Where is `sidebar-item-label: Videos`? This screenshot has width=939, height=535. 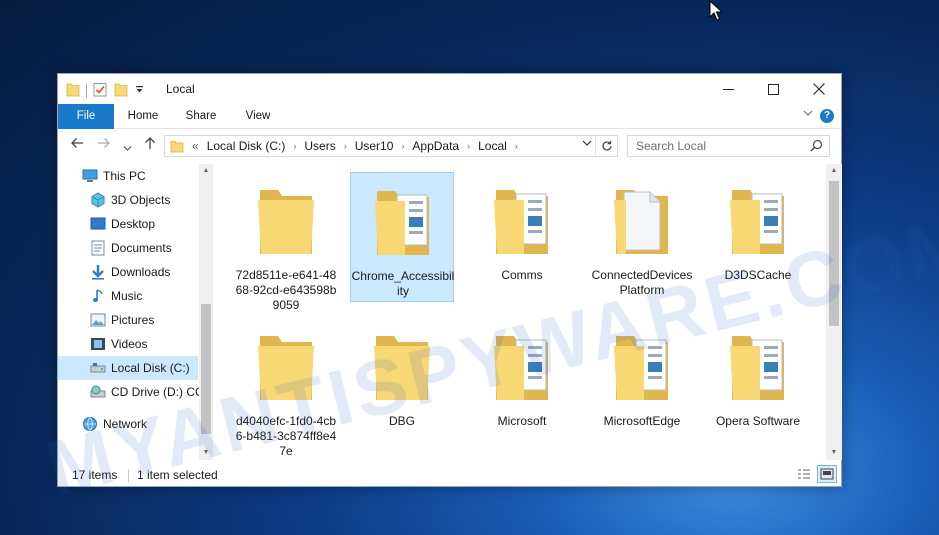
sidebar-item-label: Videos is located at coordinates (129, 344).